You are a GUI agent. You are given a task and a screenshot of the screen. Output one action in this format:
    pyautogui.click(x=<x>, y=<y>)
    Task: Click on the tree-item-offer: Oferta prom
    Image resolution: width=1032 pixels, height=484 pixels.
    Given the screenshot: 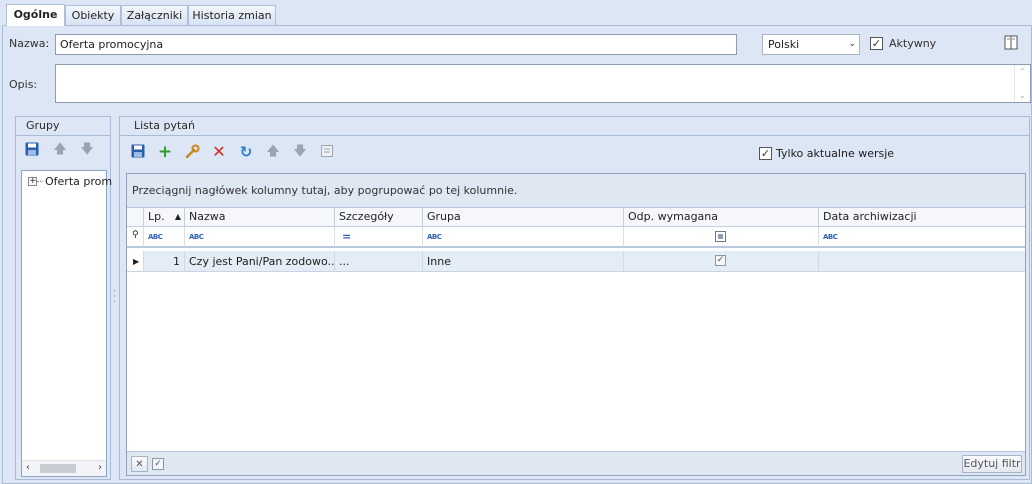 What is the action you would take?
    pyautogui.click(x=78, y=181)
    